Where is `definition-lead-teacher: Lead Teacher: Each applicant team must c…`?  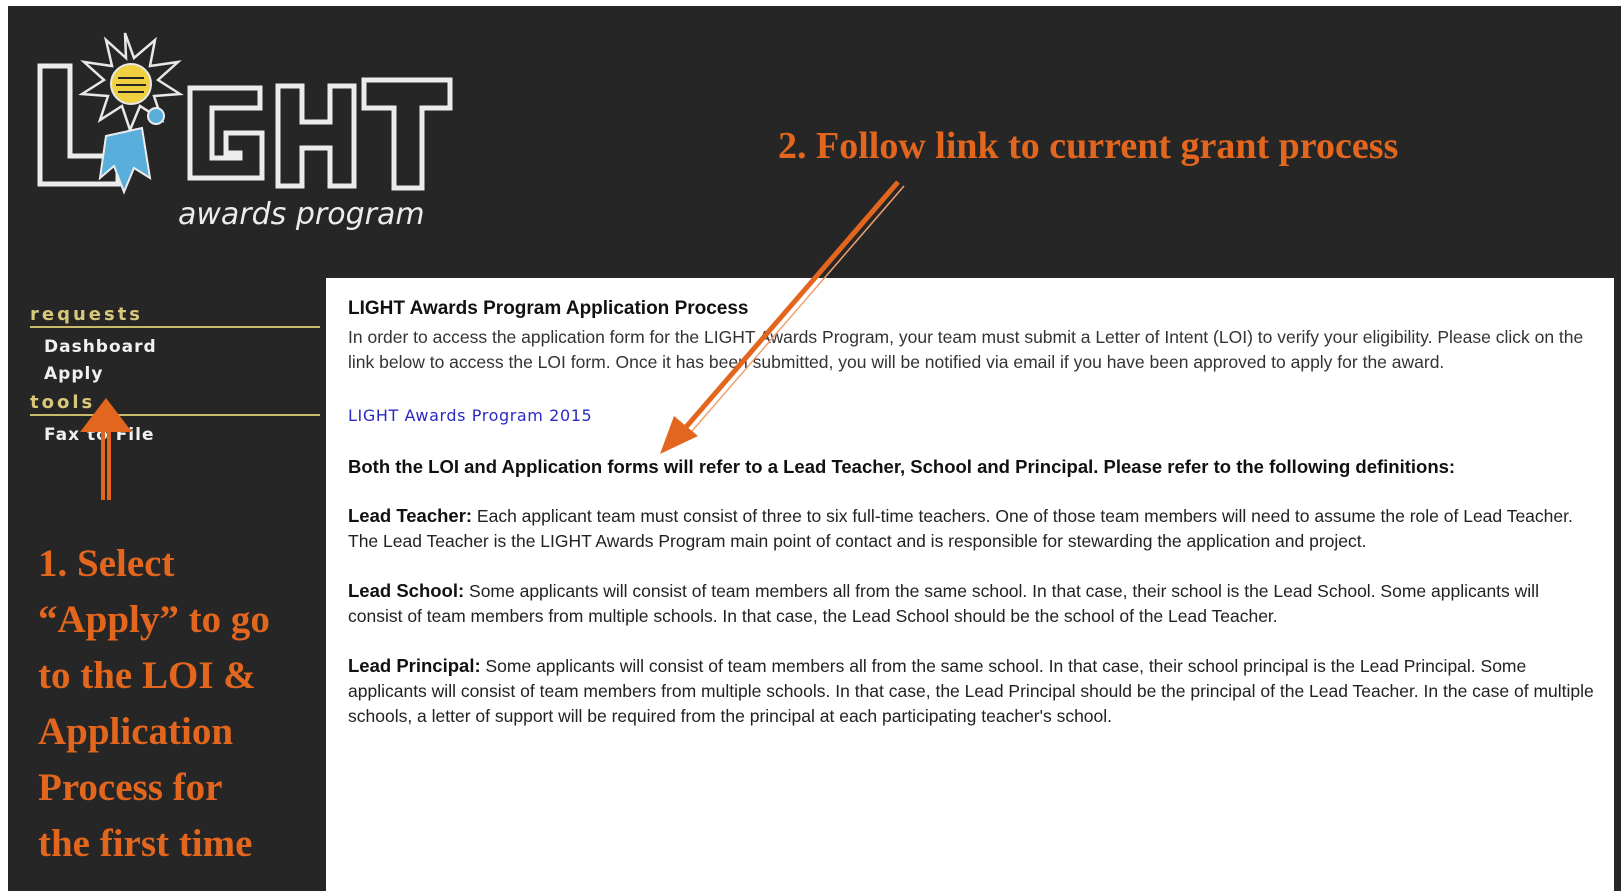
definition-lead-teacher: Lead Teacher: Each applicant team must c… is located at coordinates (971, 528).